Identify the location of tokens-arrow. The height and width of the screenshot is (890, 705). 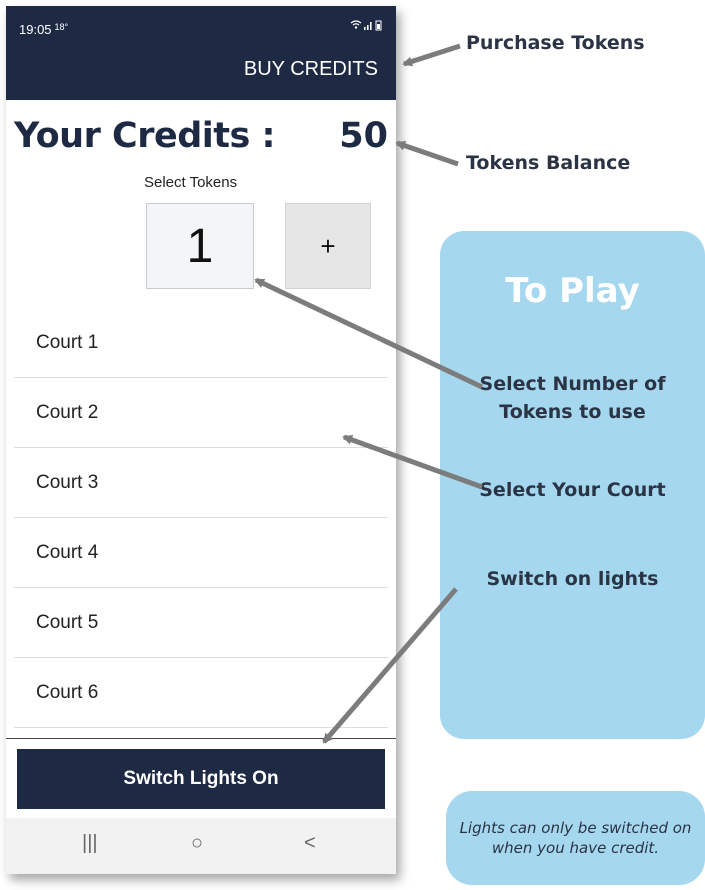
(369, 333).